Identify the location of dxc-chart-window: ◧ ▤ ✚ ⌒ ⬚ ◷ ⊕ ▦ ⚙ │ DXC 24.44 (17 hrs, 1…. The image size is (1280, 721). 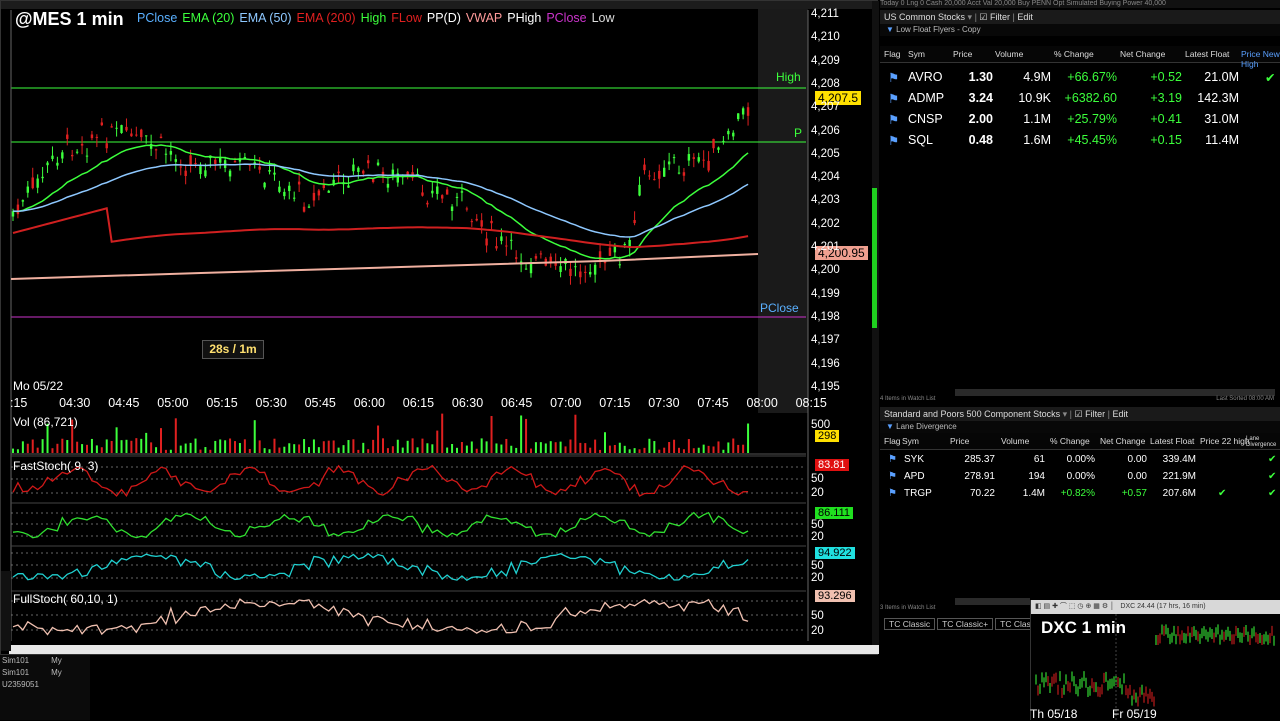
(1155, 660).